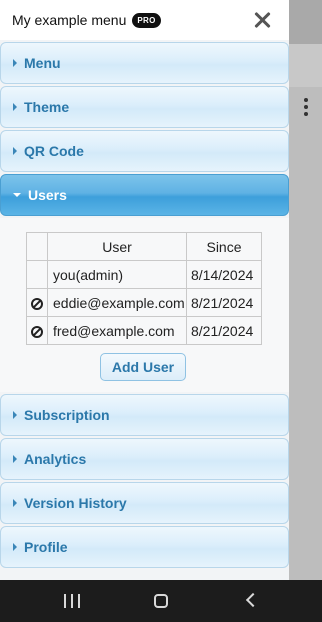 This screenshot has width=322, height=622. What do you see at coordinates (55, 459) in the screenshot?
I see `section-label: Analytics` at bounding box center [55, 459].